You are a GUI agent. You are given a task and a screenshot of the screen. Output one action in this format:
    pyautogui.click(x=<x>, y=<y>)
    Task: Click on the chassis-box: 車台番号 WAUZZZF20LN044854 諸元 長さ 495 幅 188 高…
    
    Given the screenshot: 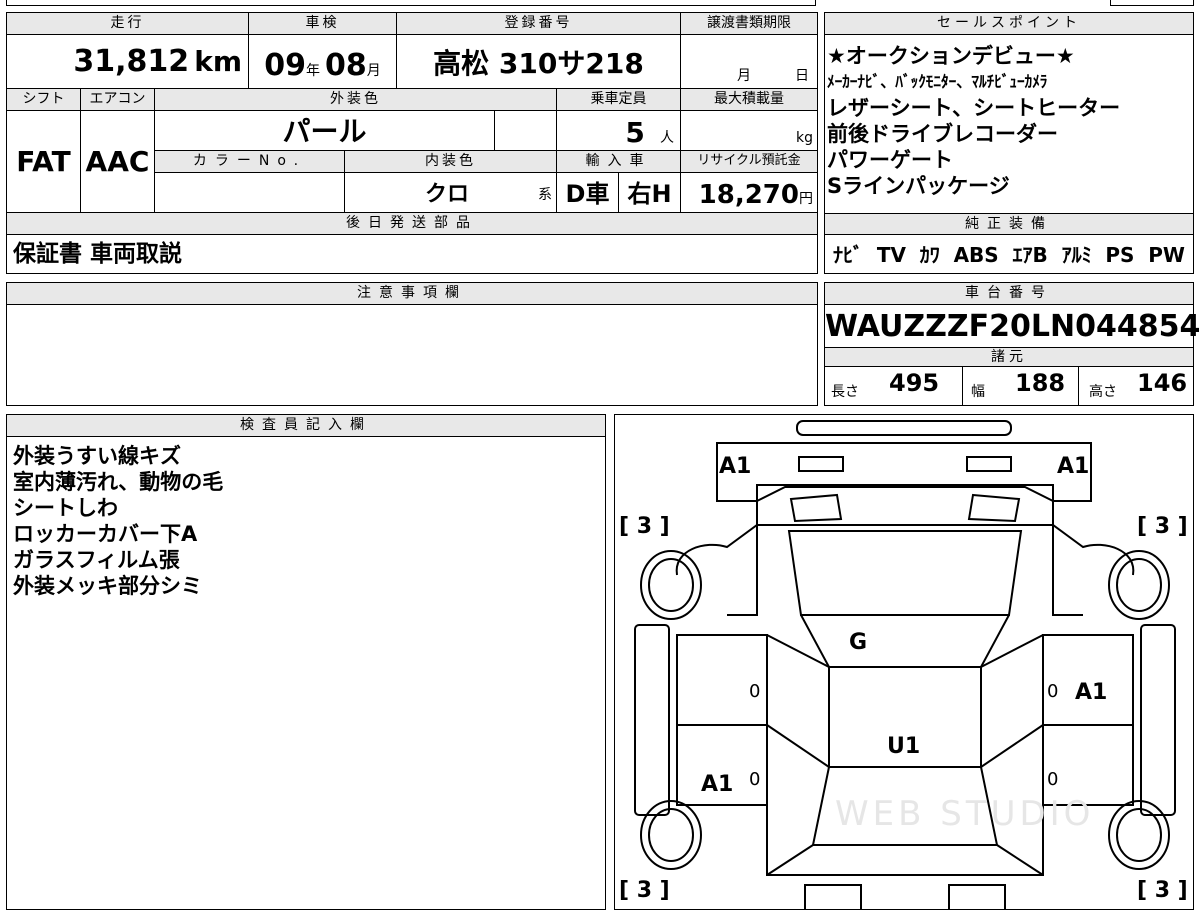 What is the action you would take?
    pyautogui.click(x=1012, y=344)
    